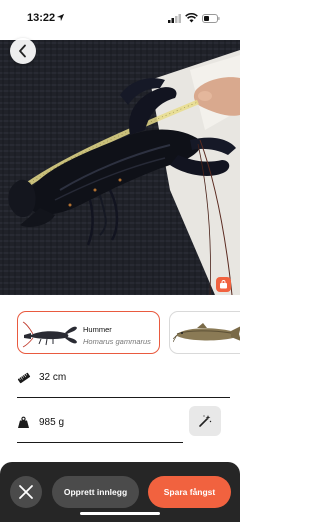 The height and width of the screenshot is (522, 320). What do you see at coordinates (97, 329) in the screenshot?
I see `species-common-name: Hummer` at bounding box center [97, 329].